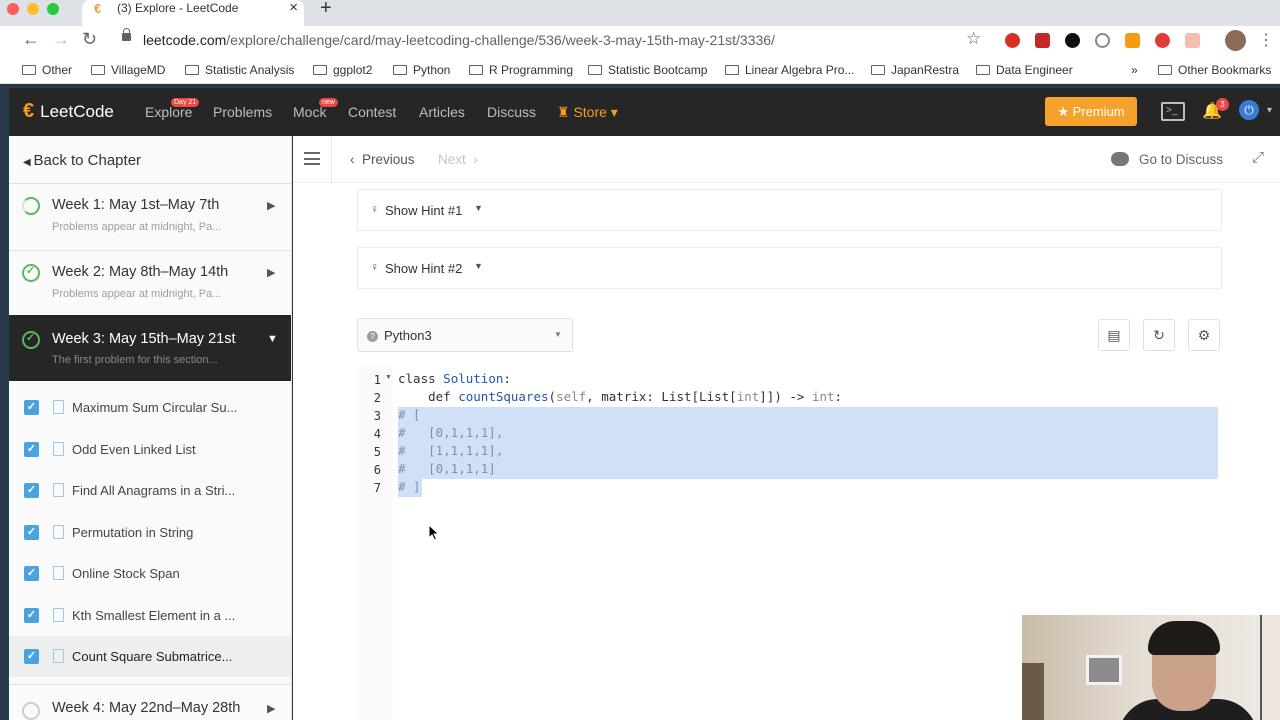 The width and height of the screenshot is (1280, 720). What do you see at coordinates (382, 159) in the screenshot?
I see `previous-button: ‹ Previous` at bounding box center [382, 159].